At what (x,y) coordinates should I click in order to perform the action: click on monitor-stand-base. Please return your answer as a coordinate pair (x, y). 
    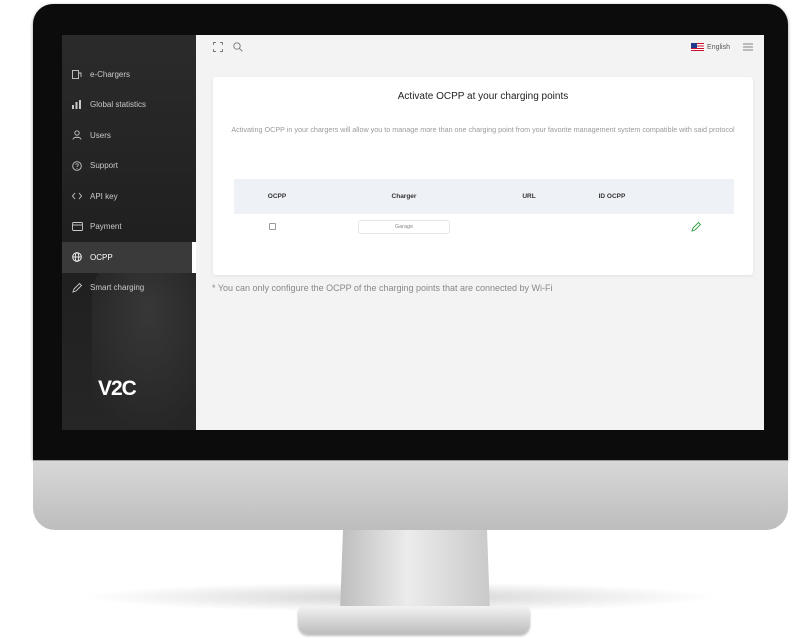
    Looking at the image, I should click on (414, 620).